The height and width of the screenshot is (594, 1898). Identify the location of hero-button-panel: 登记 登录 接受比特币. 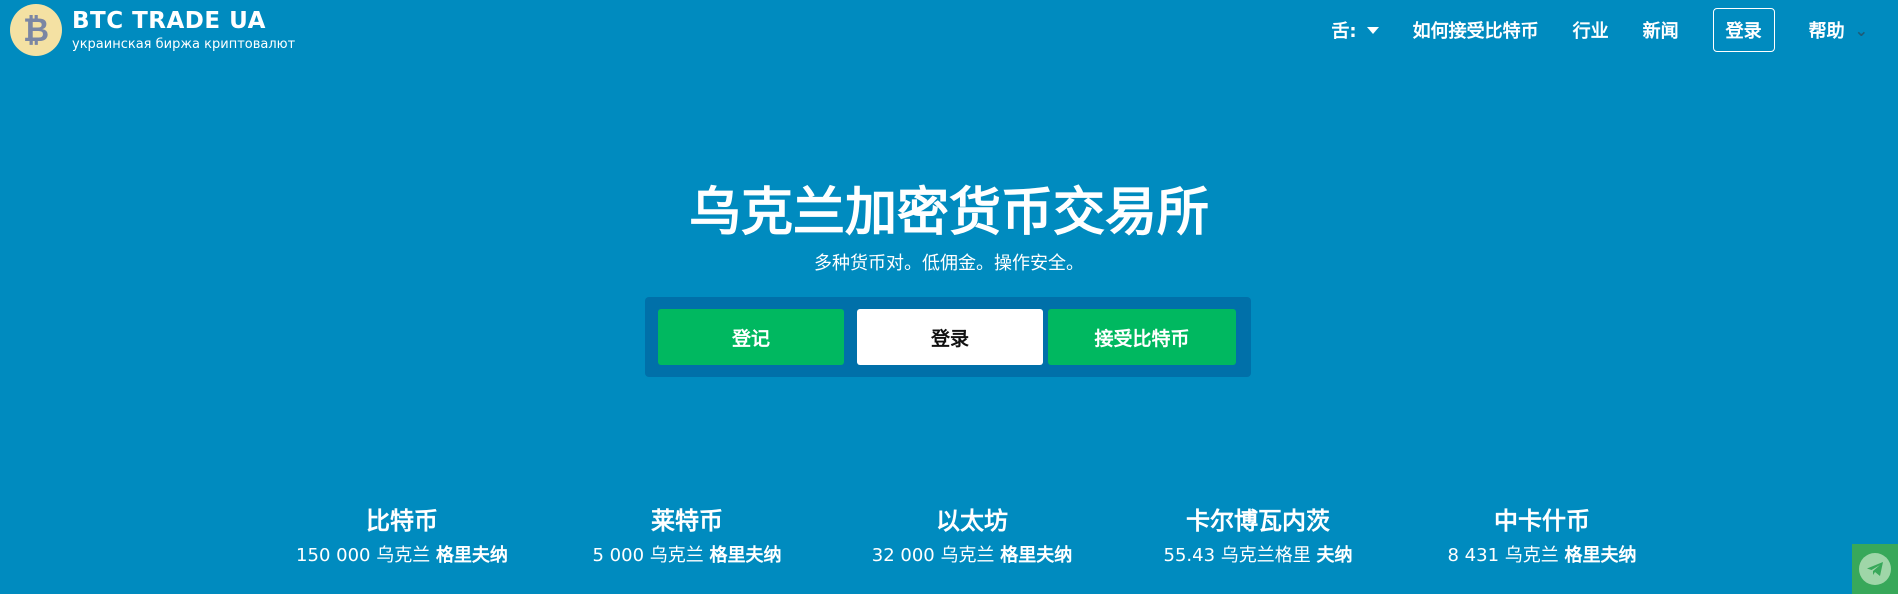
(948, 337).